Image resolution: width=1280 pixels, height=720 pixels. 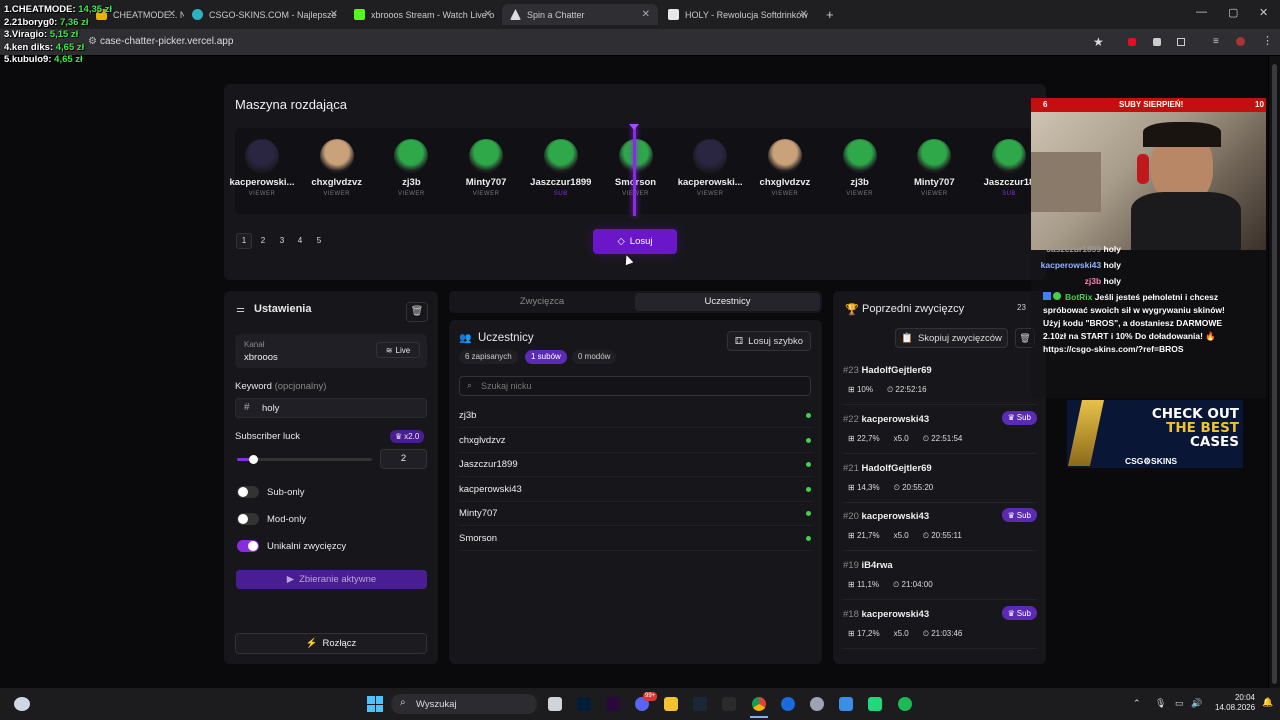 I want to click on copy-winners-button: 📋 Skopiuj zwycięzców, so click(x=951, y=338).